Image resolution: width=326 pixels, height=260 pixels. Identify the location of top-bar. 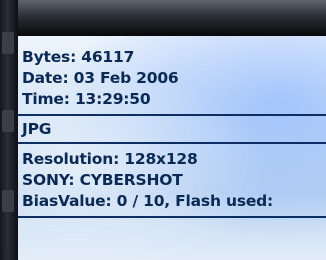
(172, 18).